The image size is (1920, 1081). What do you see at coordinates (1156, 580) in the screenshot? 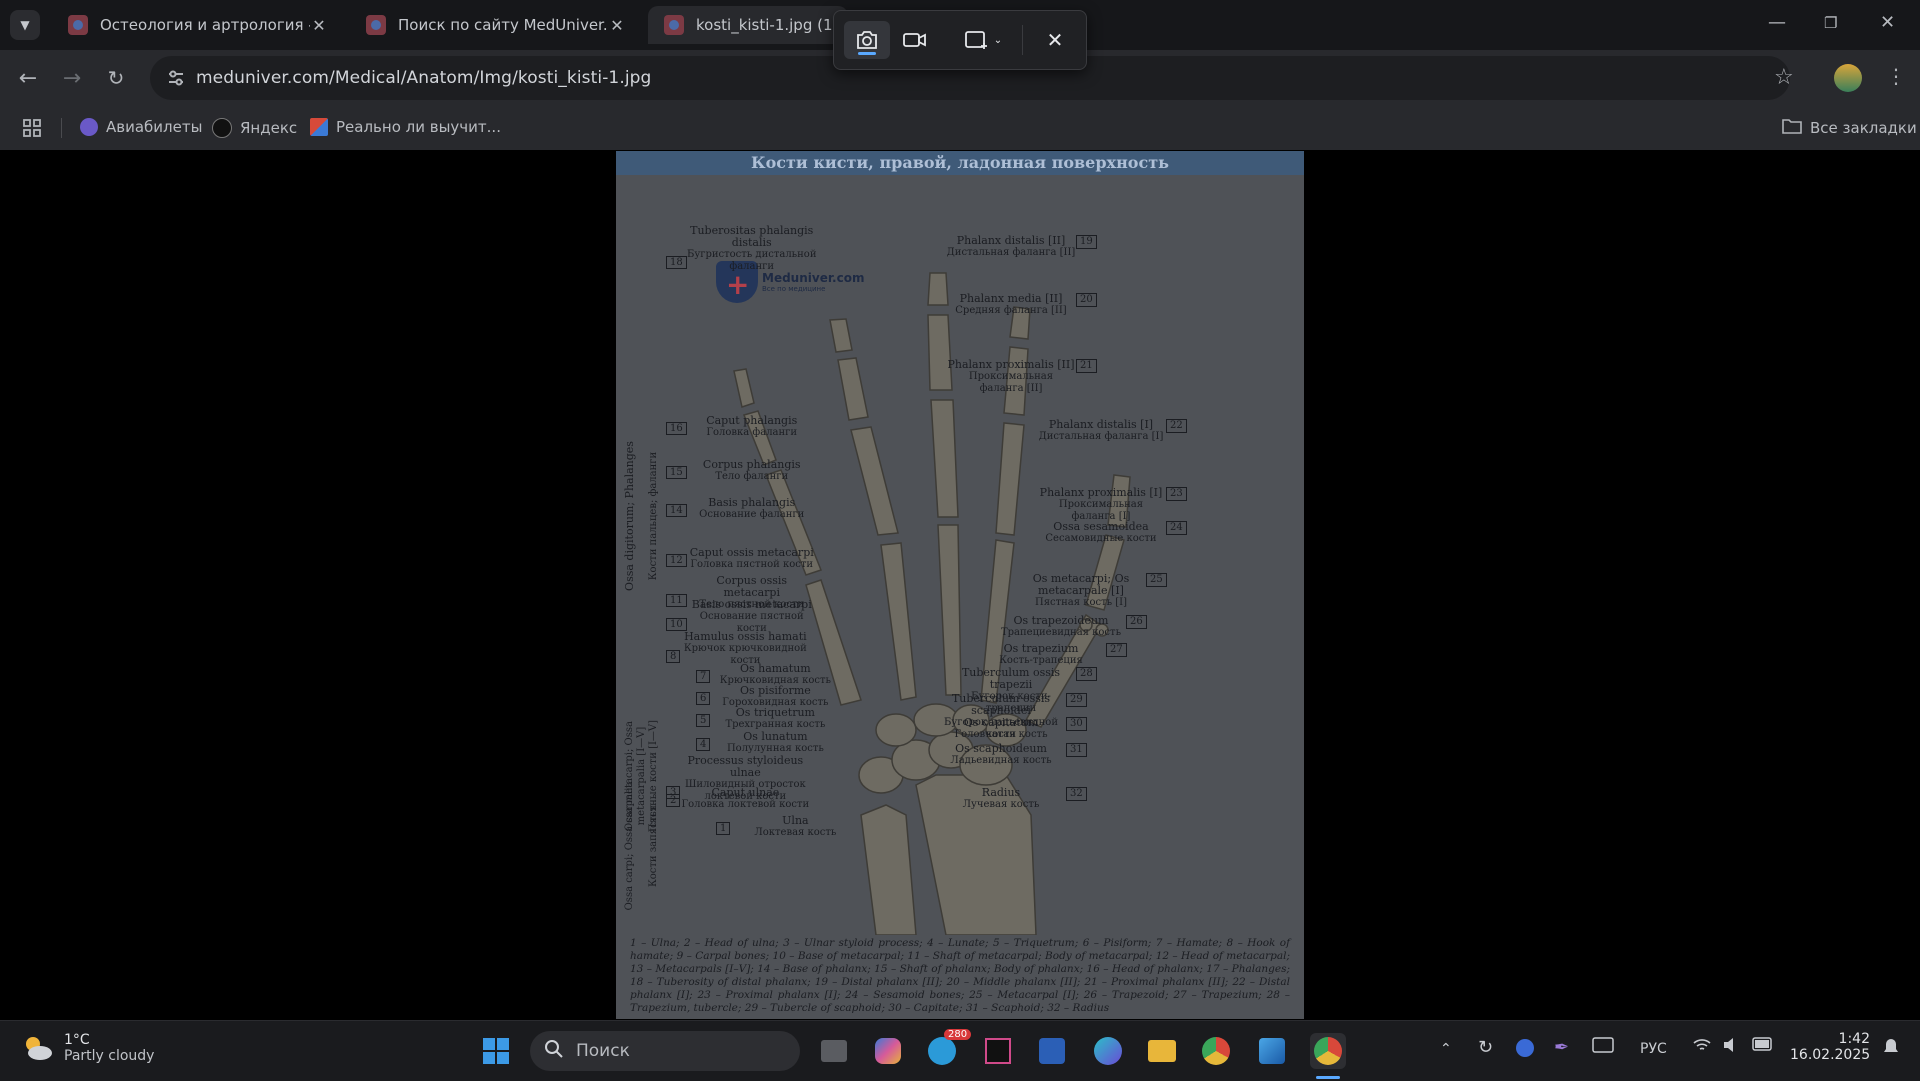
I see `label-number: 25` at bounding box center [1156, 580].